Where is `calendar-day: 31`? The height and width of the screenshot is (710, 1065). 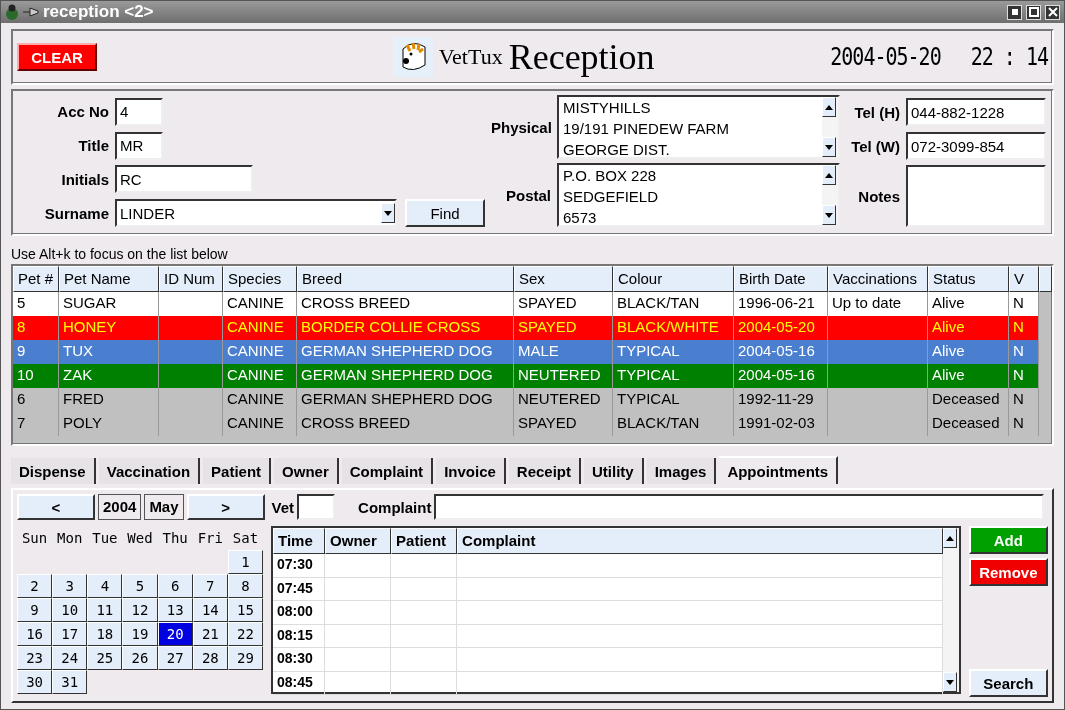
calendar-day: 31 is located at coordinates (70, 682).